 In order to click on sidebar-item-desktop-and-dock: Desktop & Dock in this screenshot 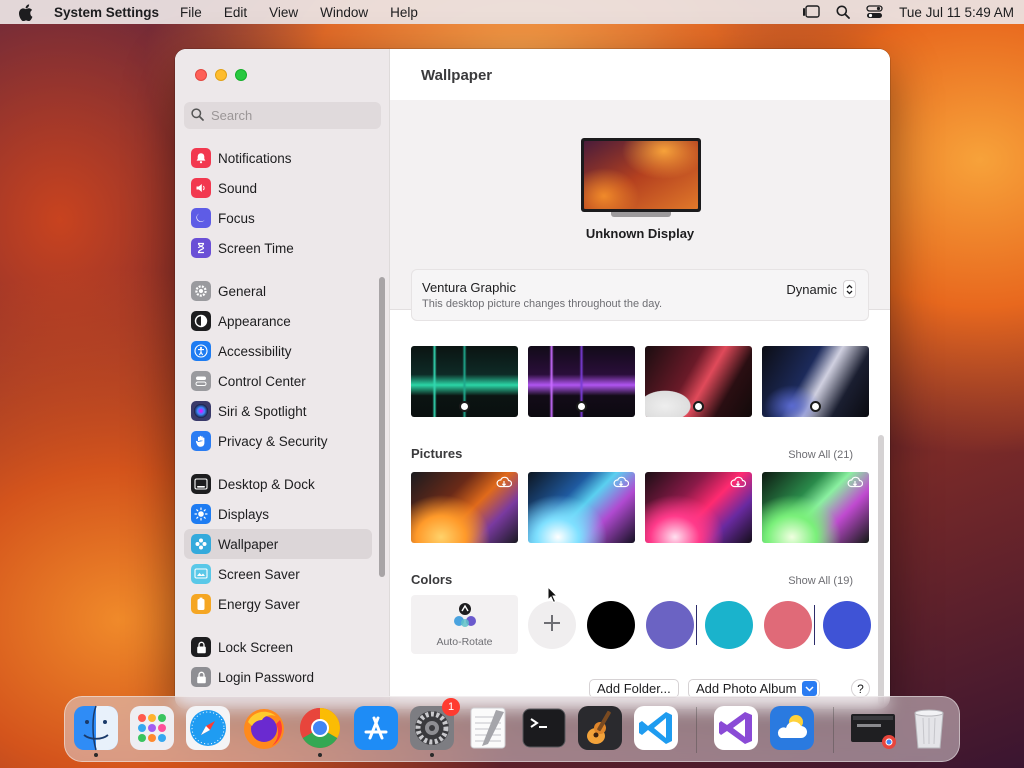, I will do `click(278, 484)`.